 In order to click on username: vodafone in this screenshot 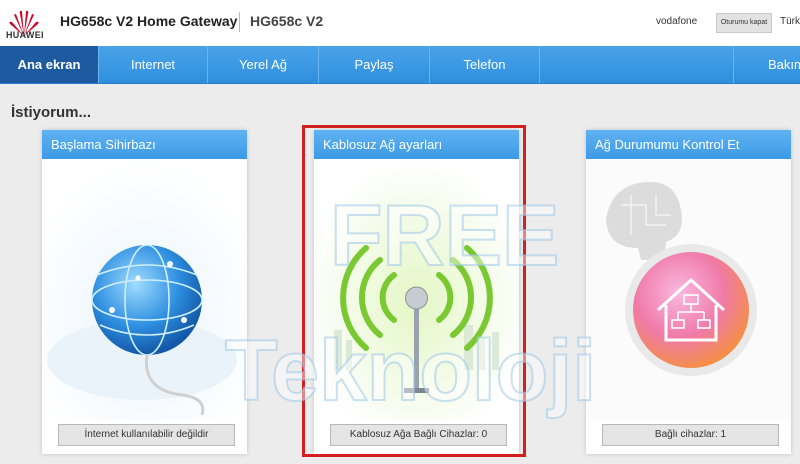, I will do `click(677, 21)`.